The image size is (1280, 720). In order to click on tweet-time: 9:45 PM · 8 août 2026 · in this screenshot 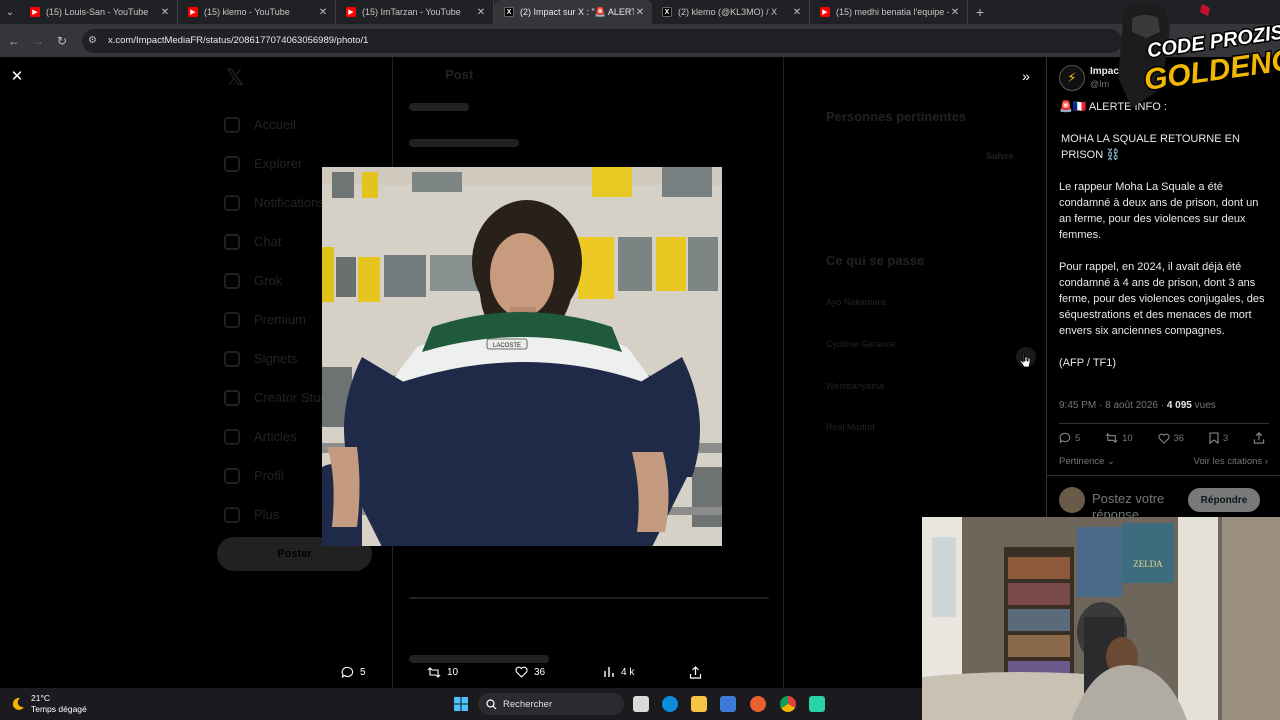, I will do `click(1113, 405)`.